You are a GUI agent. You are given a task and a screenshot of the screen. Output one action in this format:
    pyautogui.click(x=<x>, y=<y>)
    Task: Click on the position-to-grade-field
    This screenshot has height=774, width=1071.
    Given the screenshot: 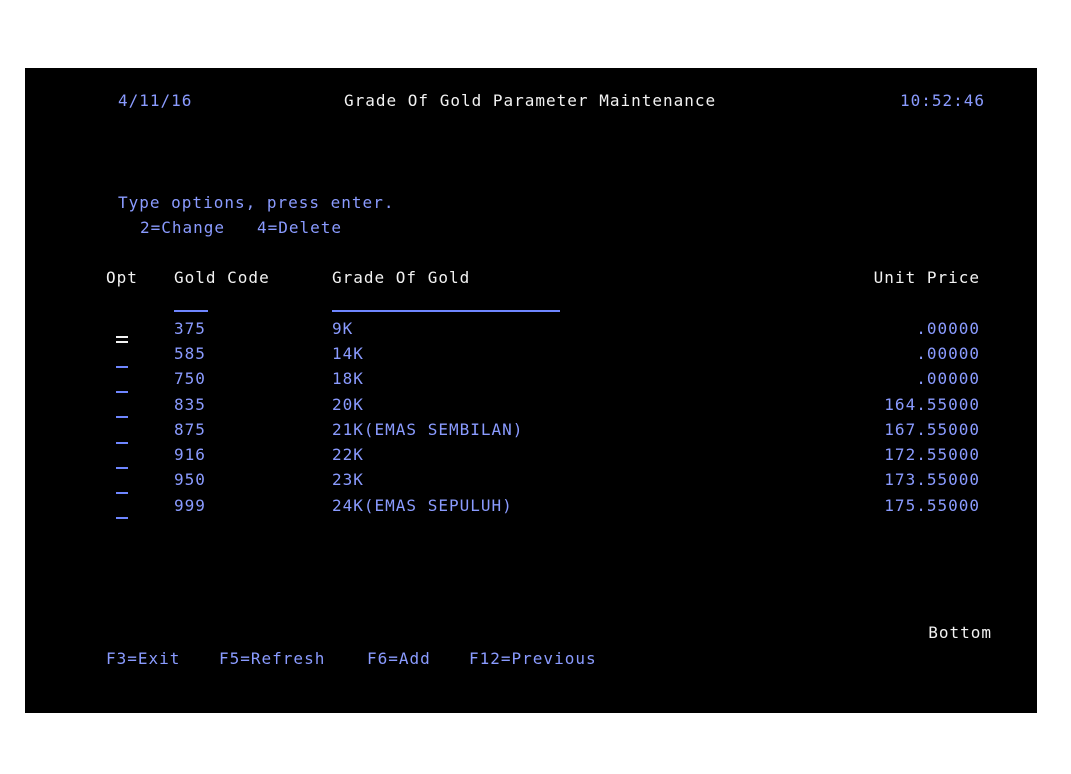 What is the action you would take?
    pyautogui.click(x=446, y=311)
    